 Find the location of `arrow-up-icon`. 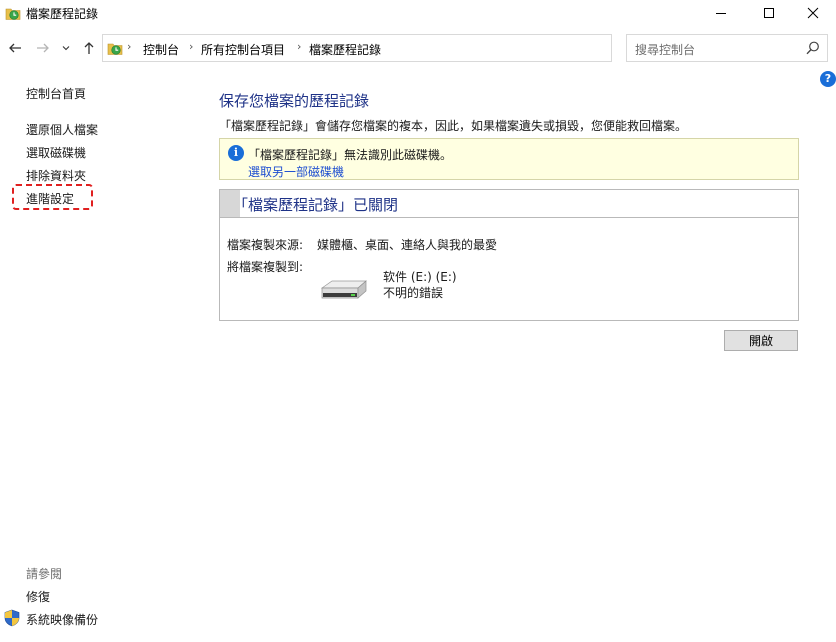

arrow-up-icon is located at coordinates (89, 48).